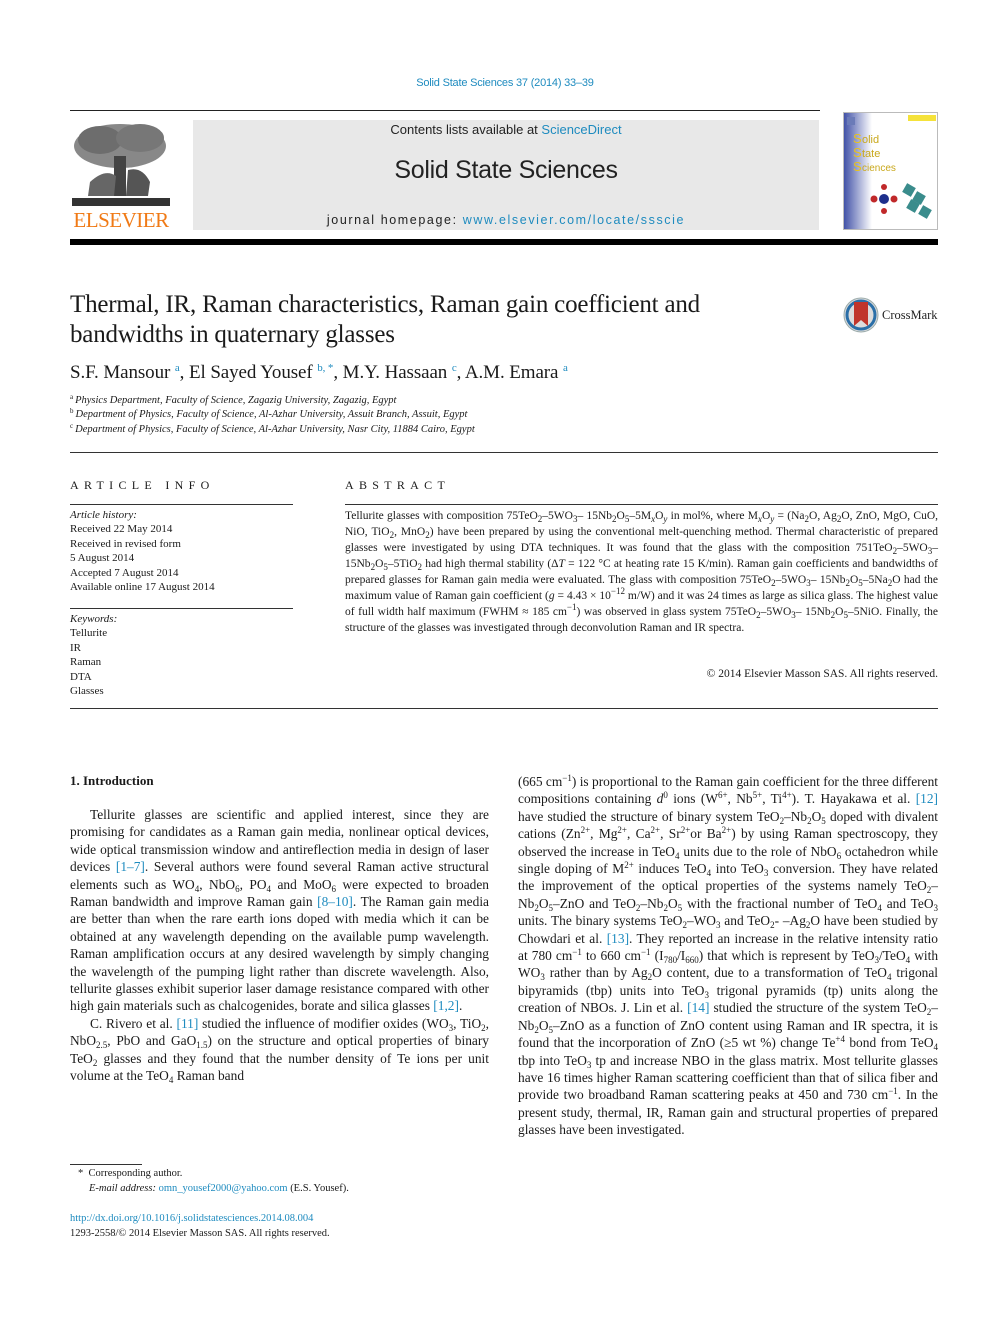 This screenshot has width=992, height=1323. What do you see at coordinates (121, 220) in the screenshot?
I see `elsevier-wordmark: ELSEVIER` at bounding box center [121, 220].